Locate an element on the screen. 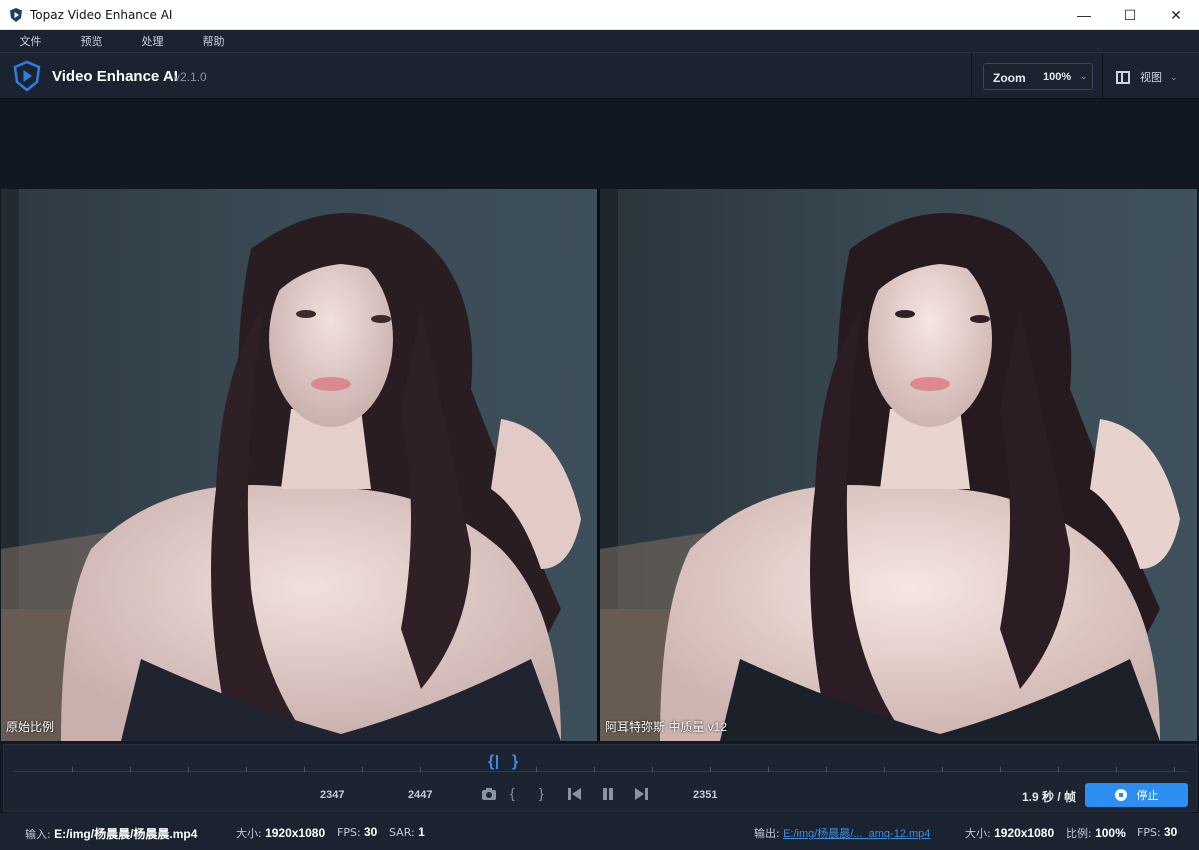 The width and height of the screenshot is (1199, 850). output-fps-info: FPS: 30 is located at coordinates (1157, 832).